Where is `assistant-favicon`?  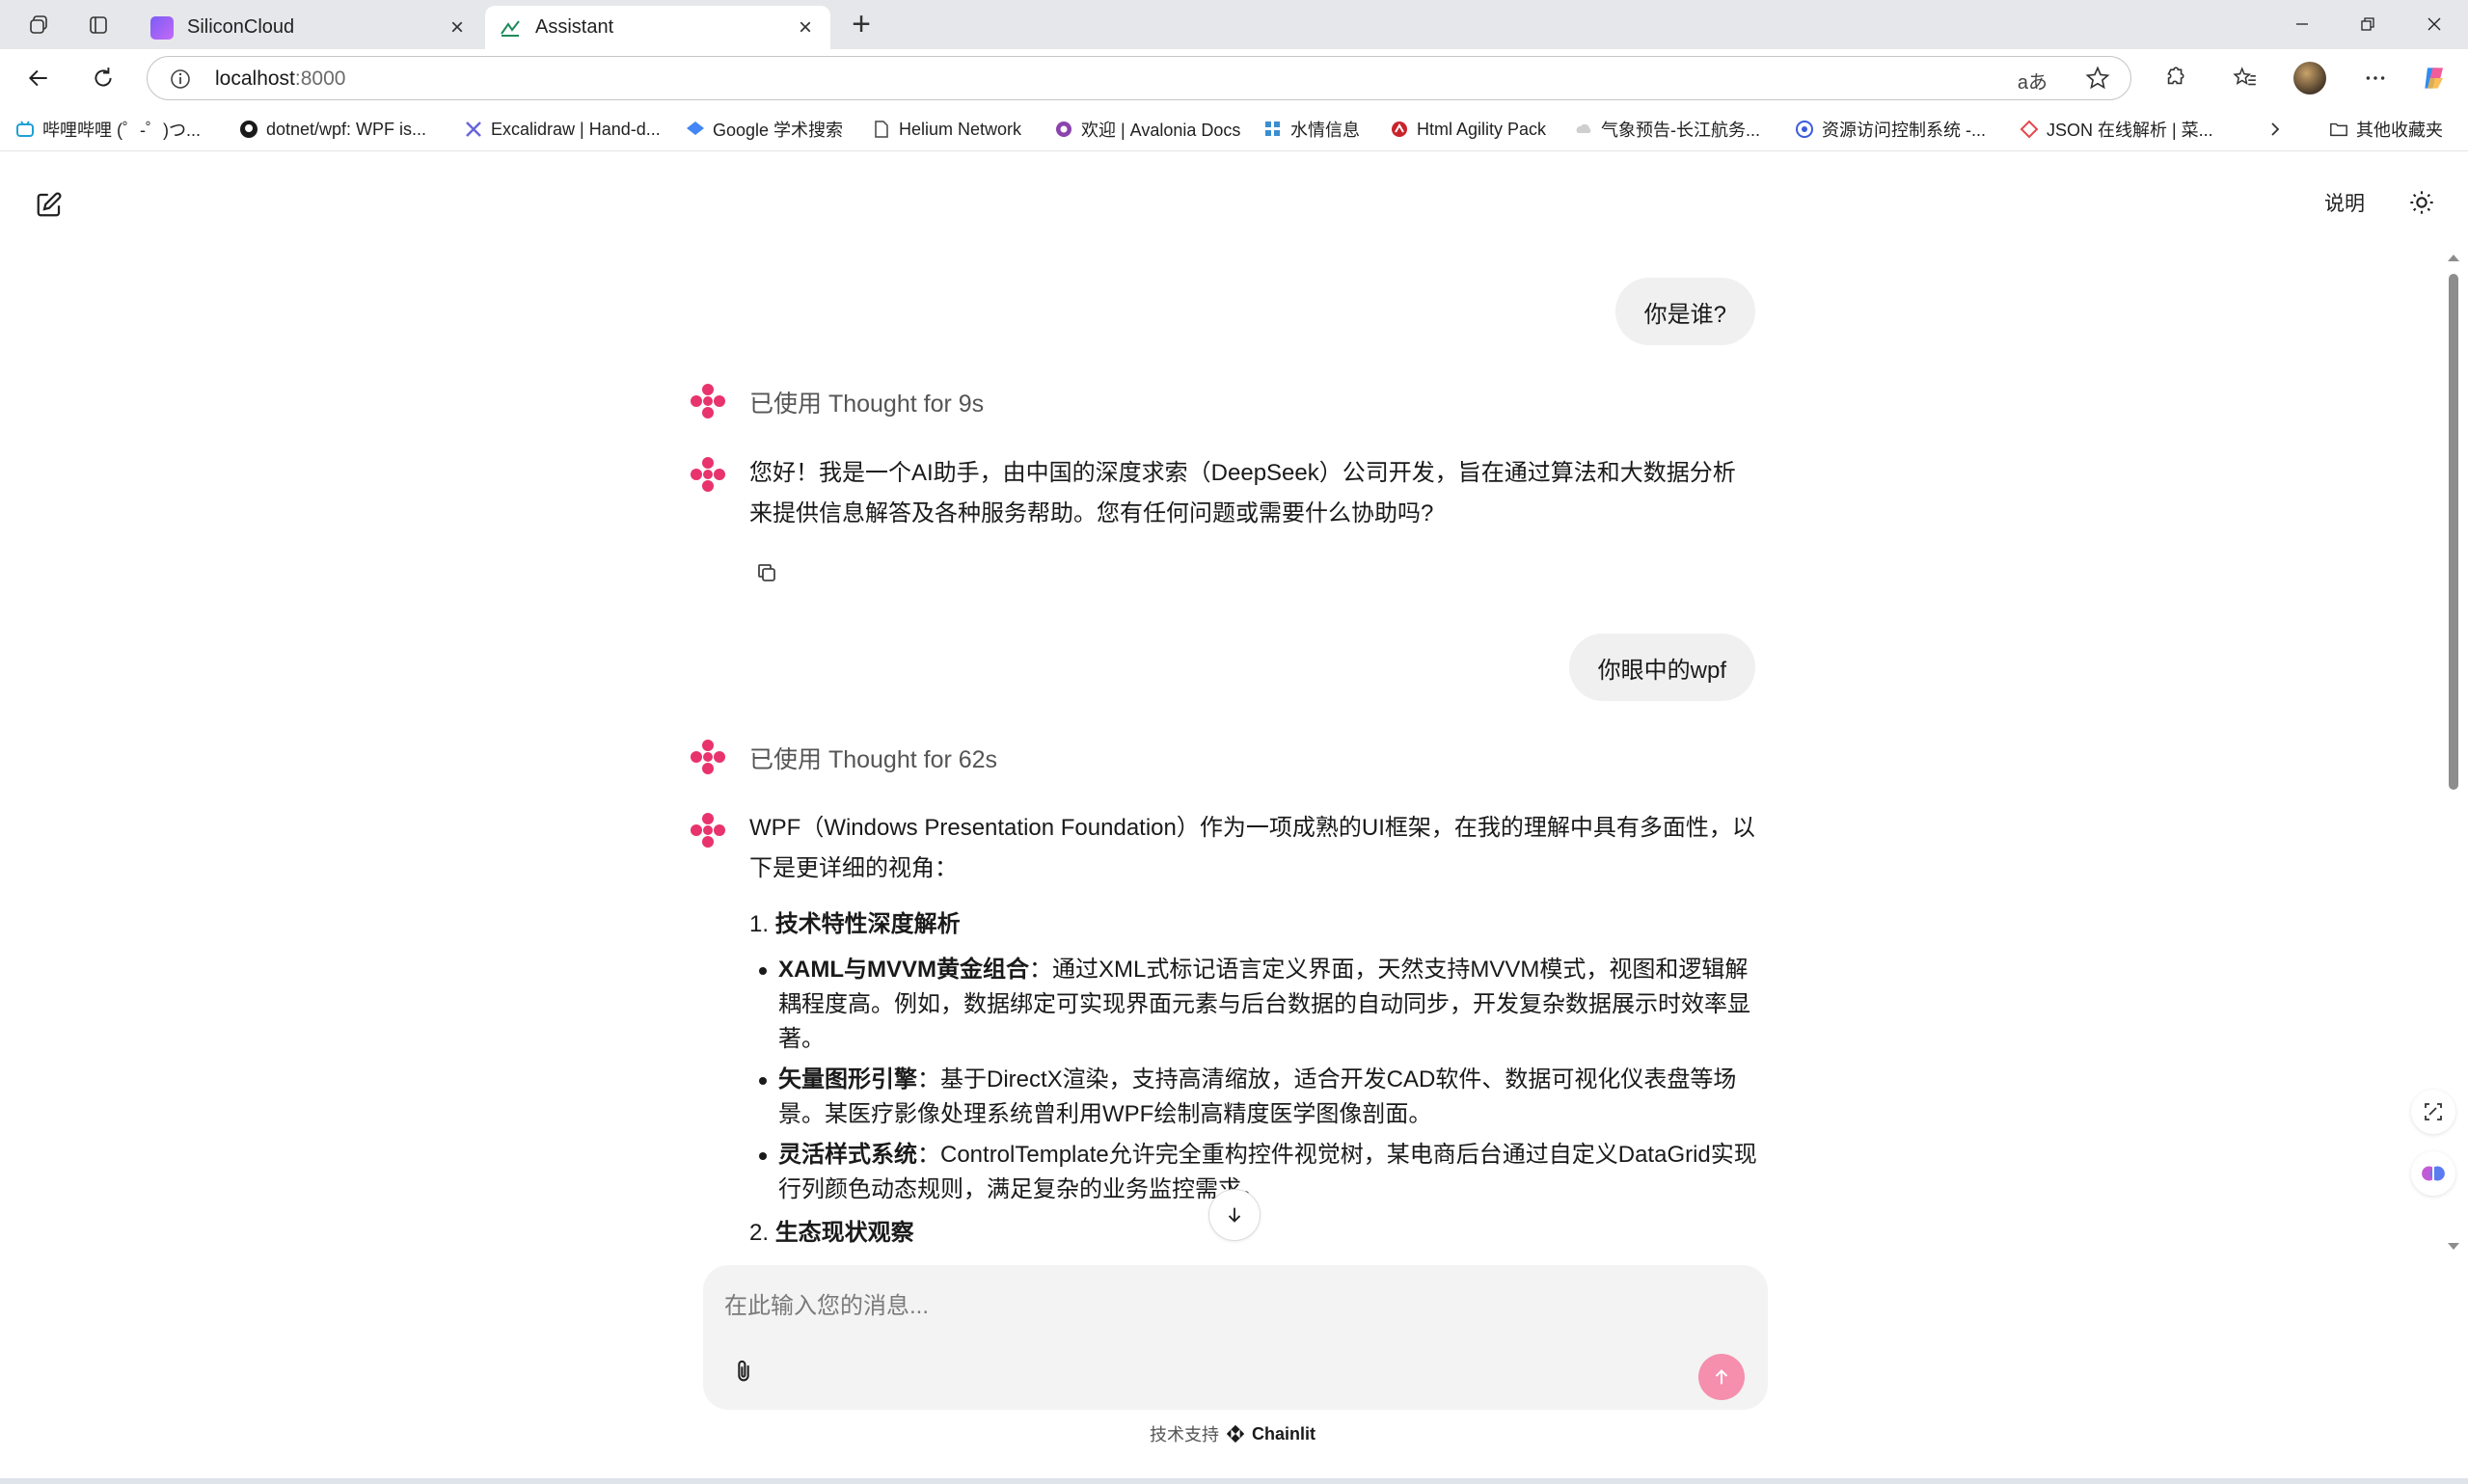 assistant-favicon is located at coordinates (510, 28).